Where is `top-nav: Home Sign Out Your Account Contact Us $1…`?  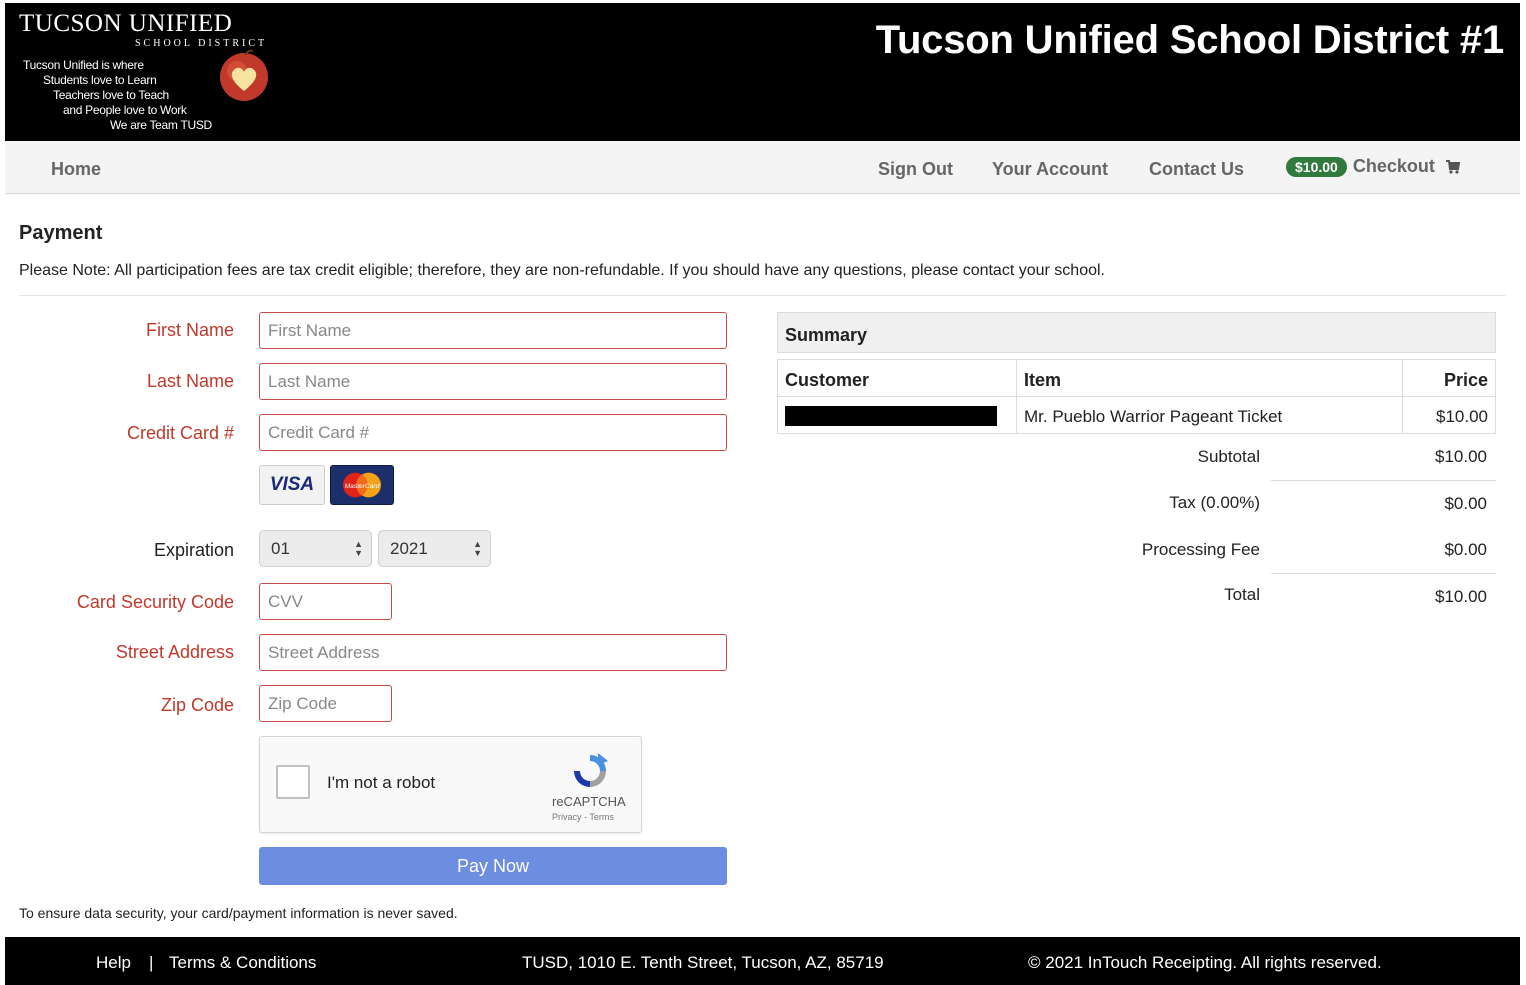 top-nav: Home Sign Out Your Account Contact Us $1… is located at coordinates (762, 167).